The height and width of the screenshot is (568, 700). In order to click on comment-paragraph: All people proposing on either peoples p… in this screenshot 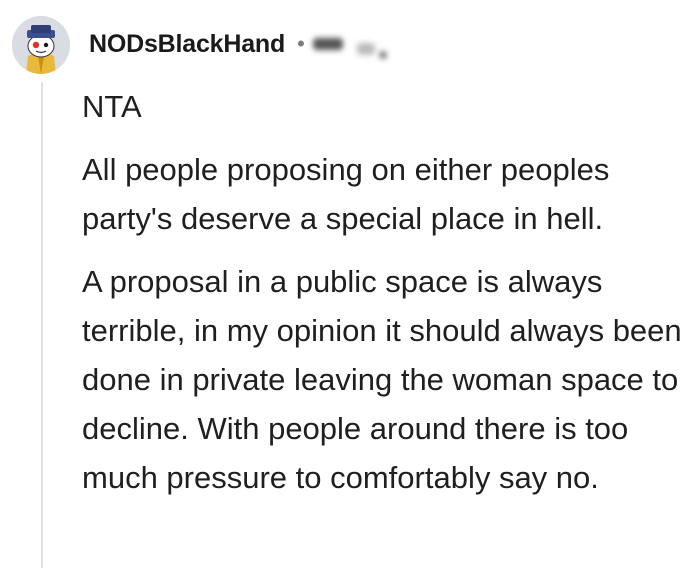, I will do `click(346, 194)`.